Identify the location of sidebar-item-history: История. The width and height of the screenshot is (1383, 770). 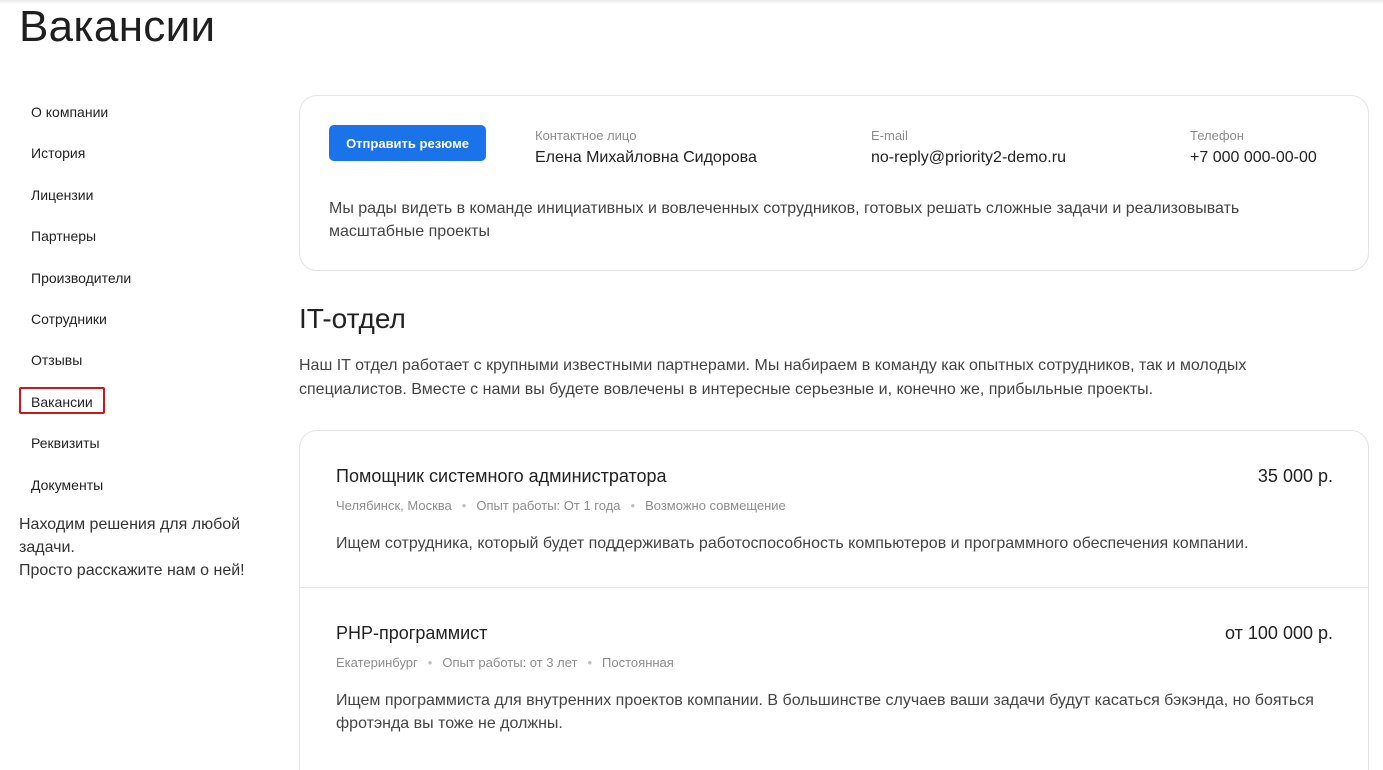
(58, 151).